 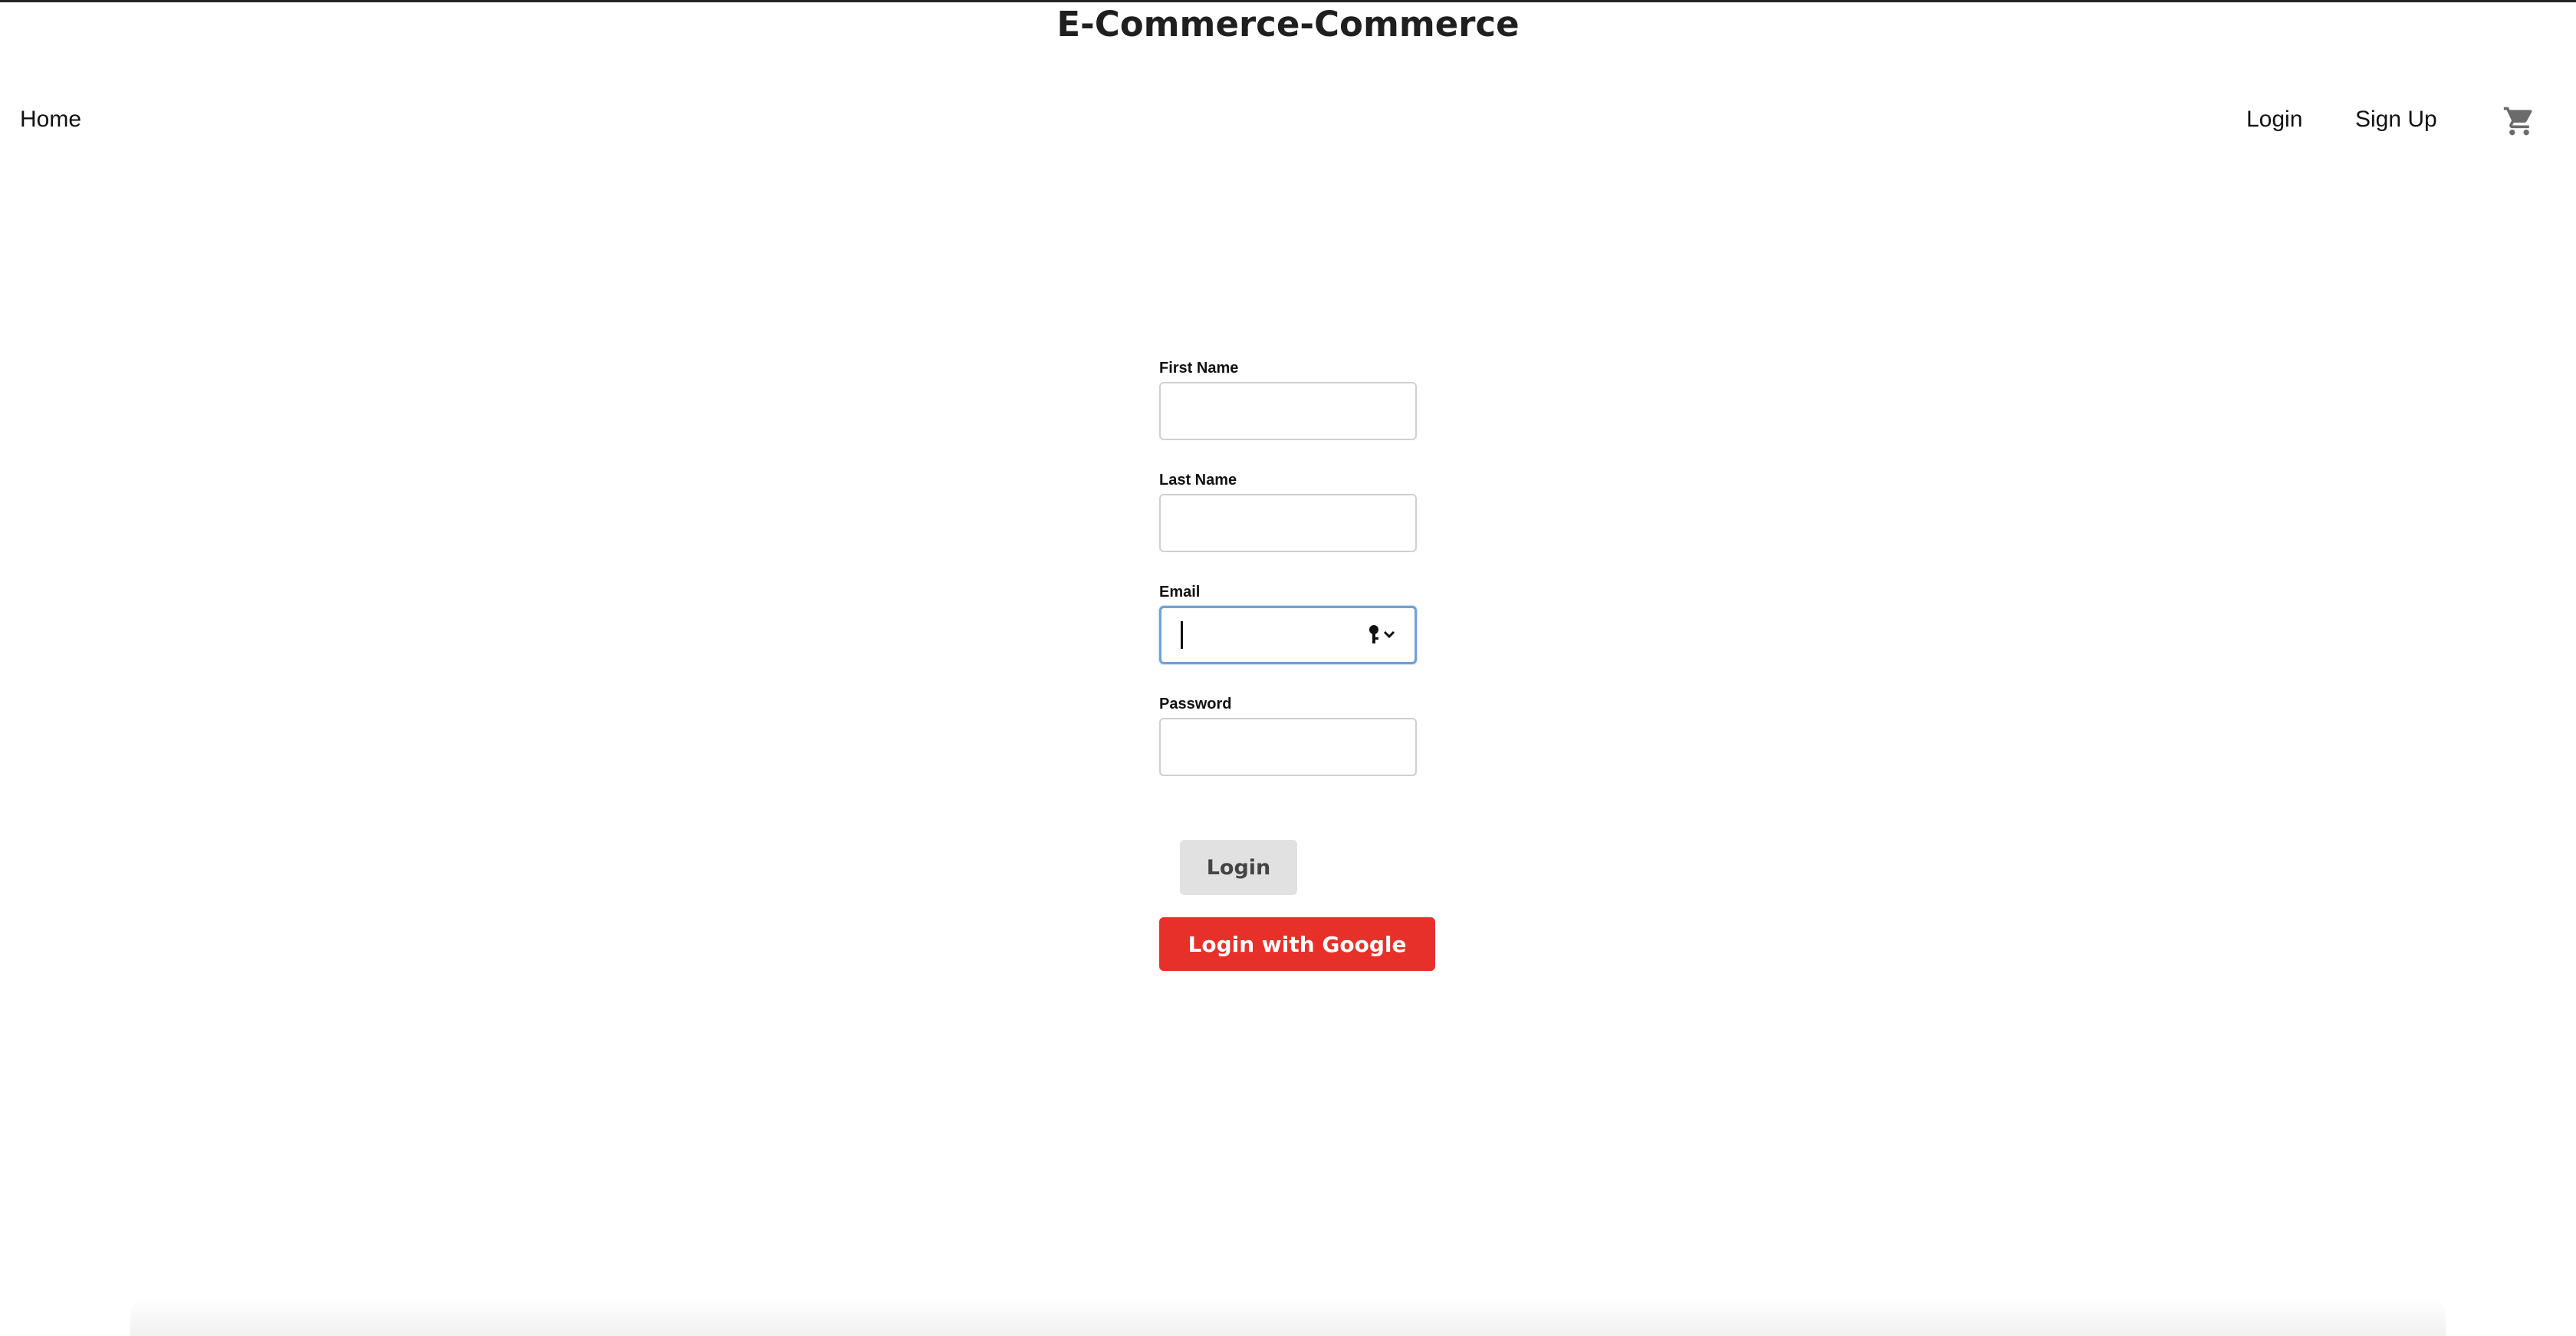 I want to click on password-label: Password, so click(x=1195, y=704).